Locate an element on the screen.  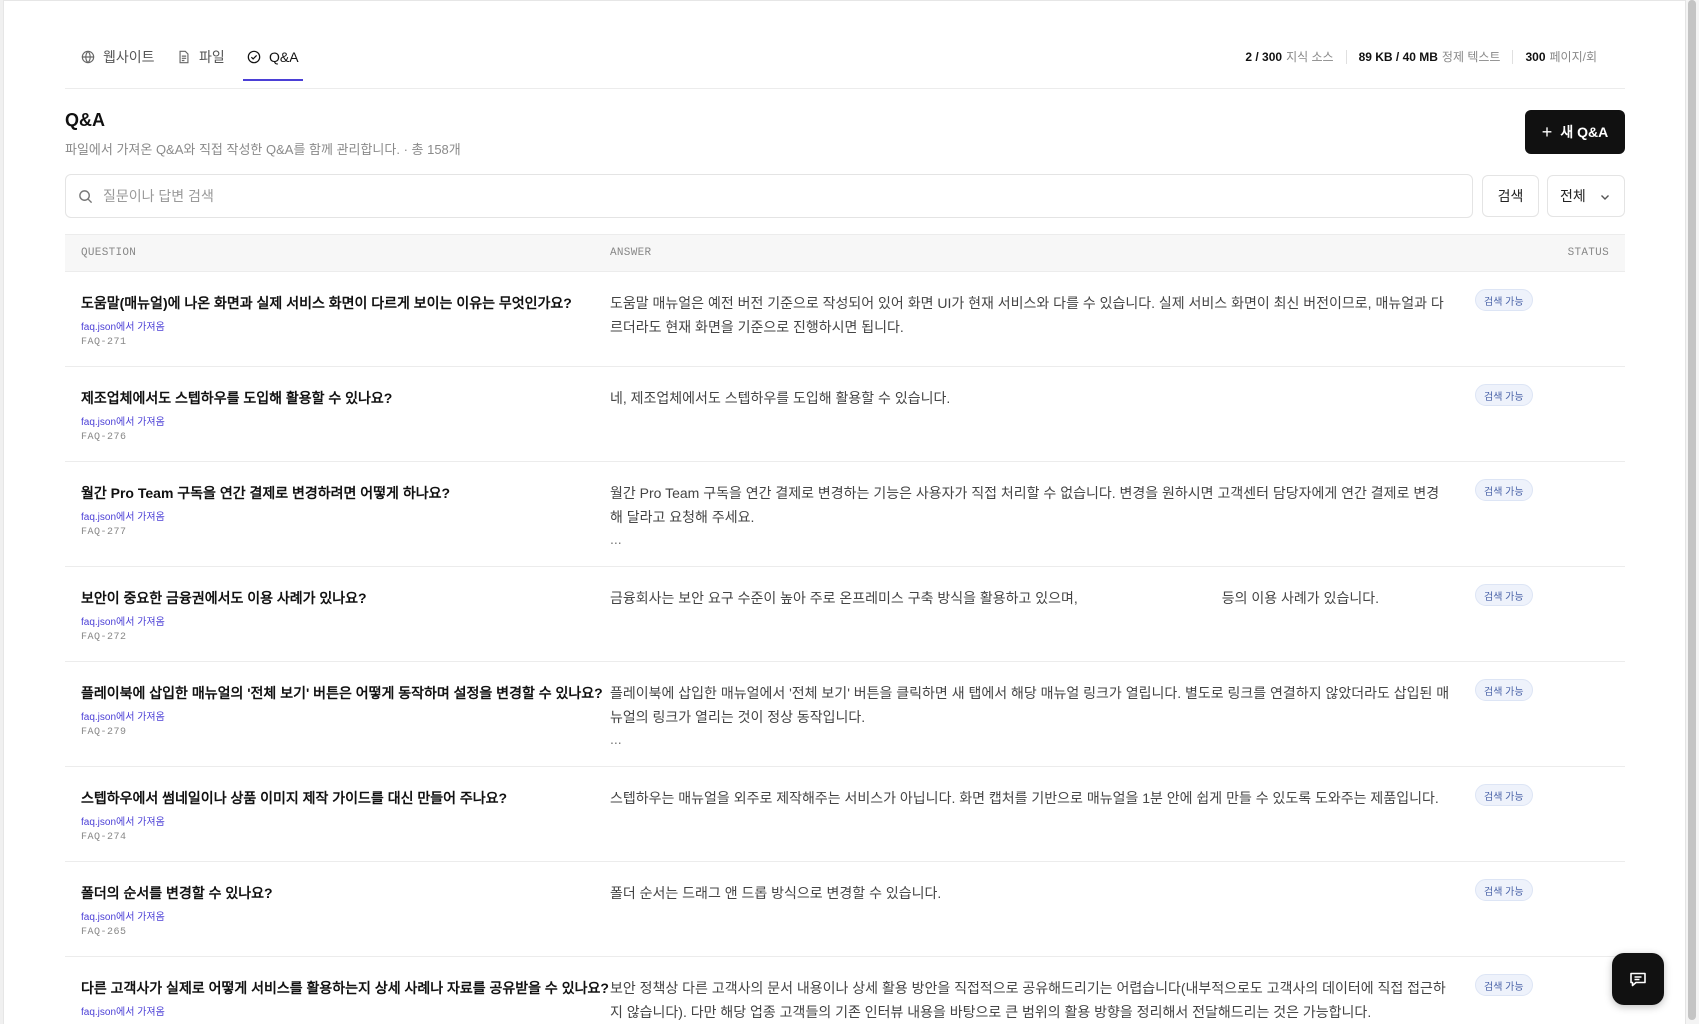
stat-refined-text: 89 KB / 40 MB 정제 텍스트 is located at coordinates (1429, 57).